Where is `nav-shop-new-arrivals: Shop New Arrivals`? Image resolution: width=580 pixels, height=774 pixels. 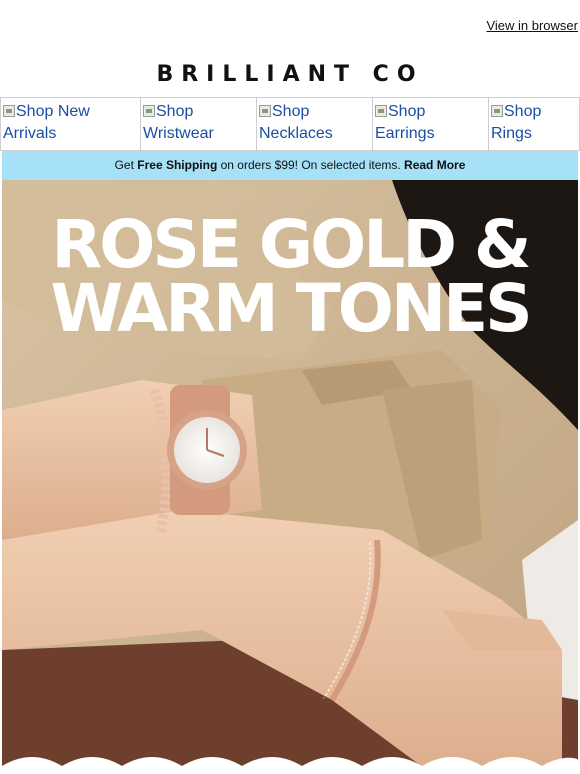
nav-shop-new-arrivals: Shop New Arrivals is located at coordinates (70, 124).